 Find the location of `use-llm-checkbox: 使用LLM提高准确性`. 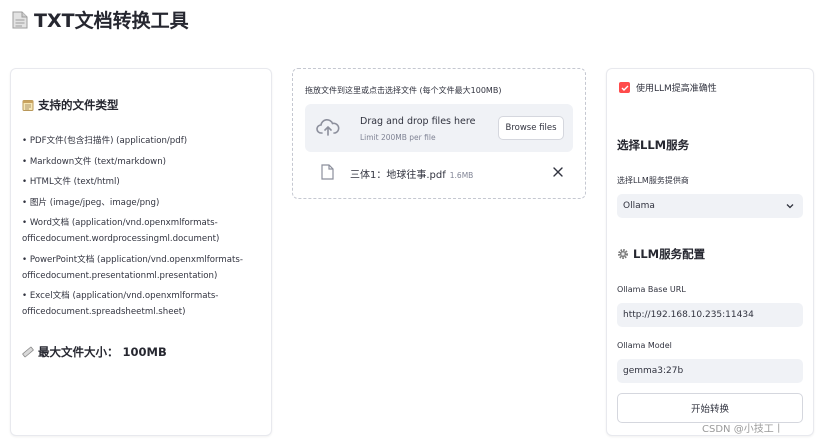

use-llm-checkbox: 使用LLM提高准确性 is located at coordinates (668, 87).